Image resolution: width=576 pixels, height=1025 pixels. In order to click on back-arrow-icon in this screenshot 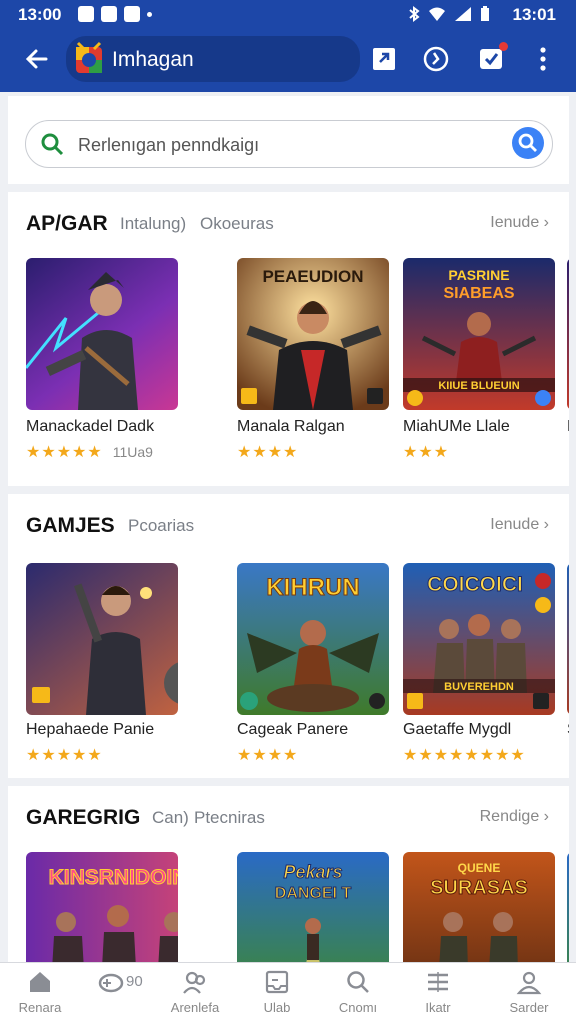, I will do `click(37, 59)`.